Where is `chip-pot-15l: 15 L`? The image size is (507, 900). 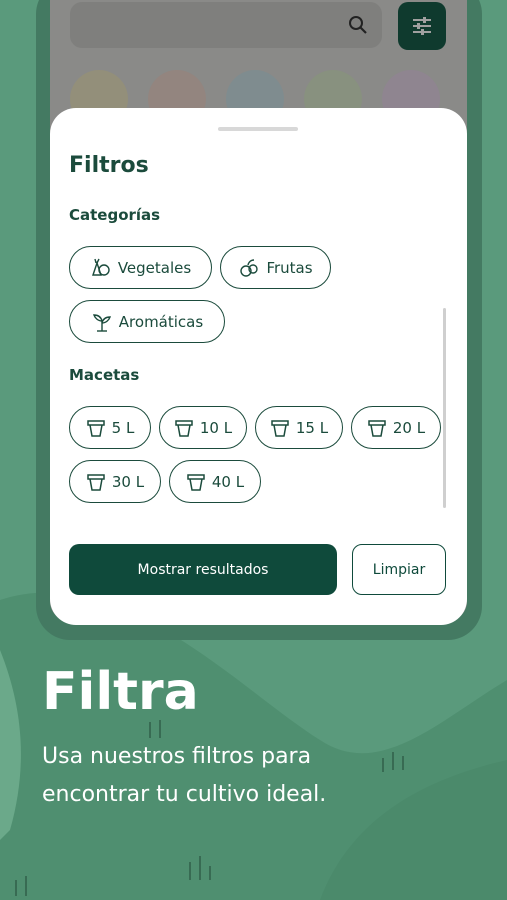
chip-pot-15l: 15 L is located at coordinates (299, 427).